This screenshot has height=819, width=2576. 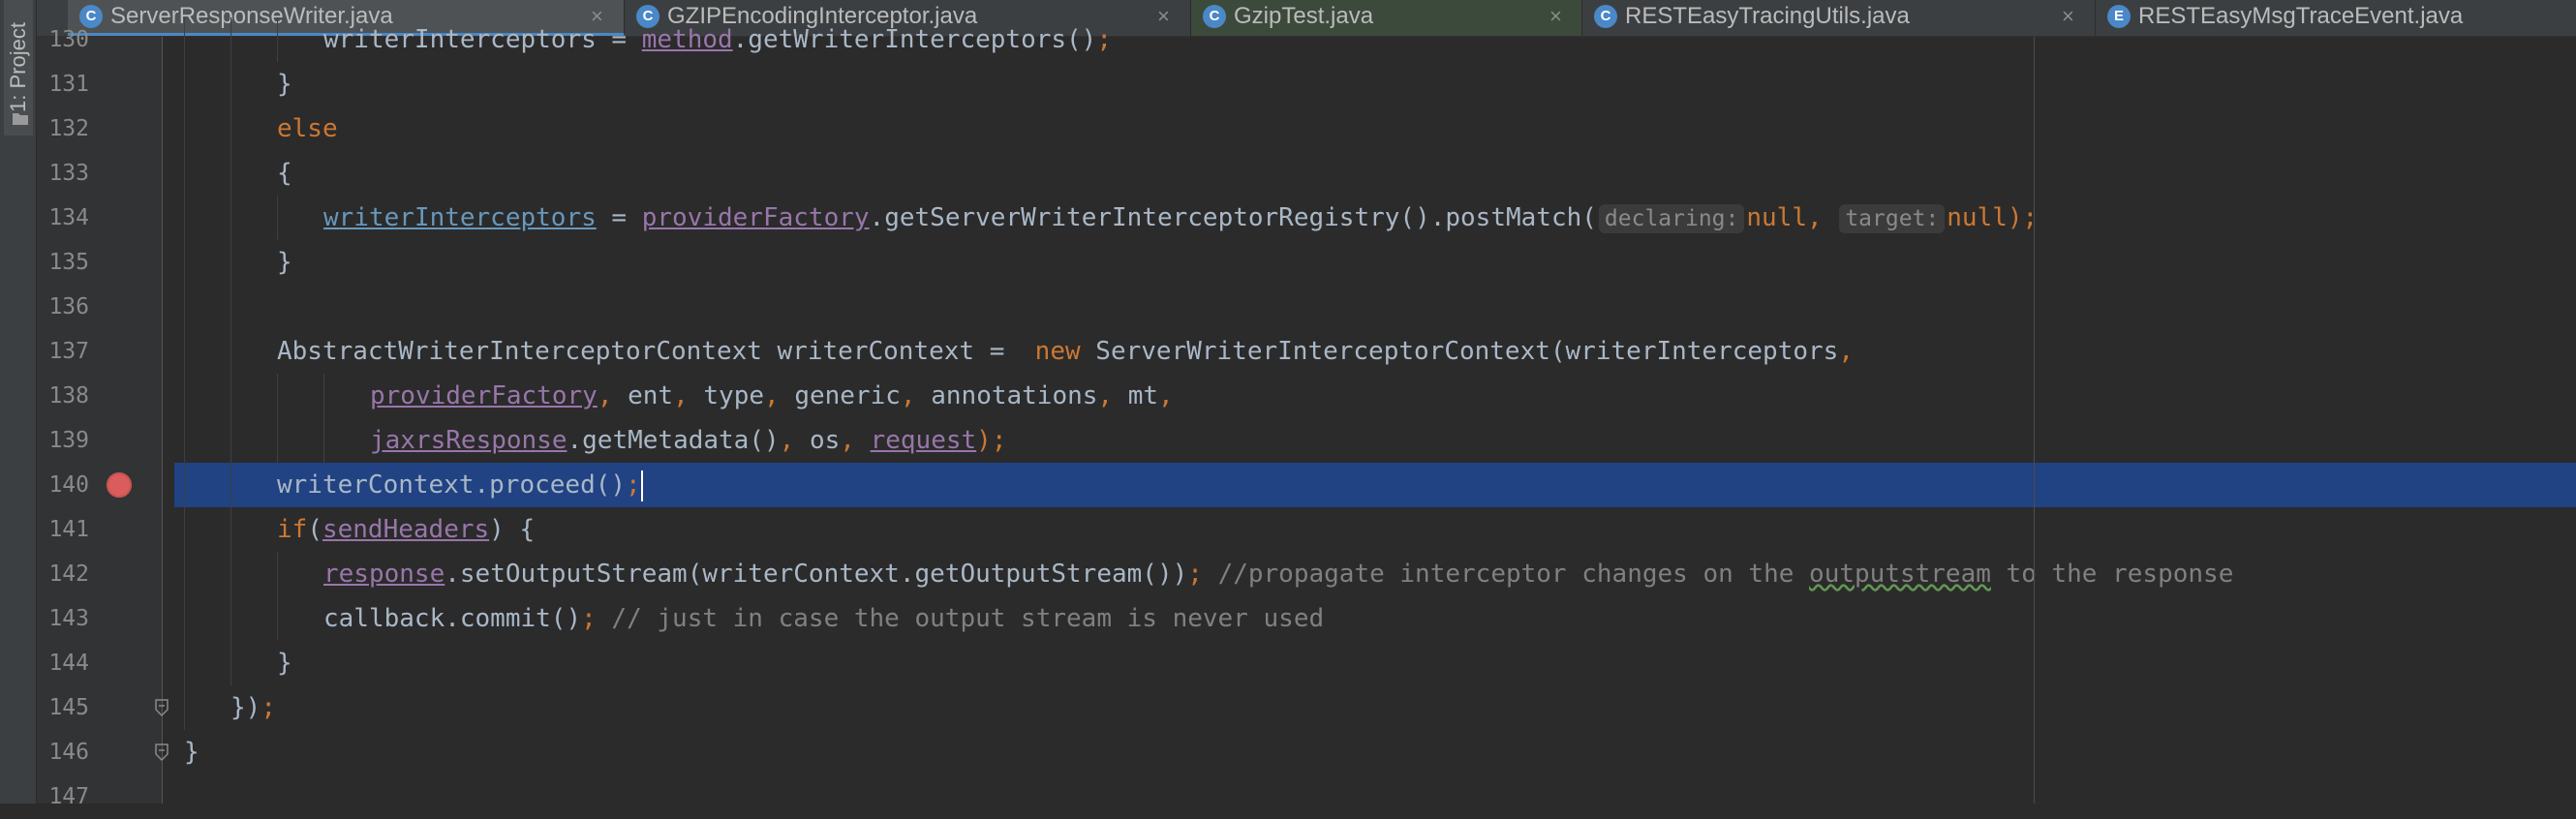 I want to click on code-token: =, so click(x=619, y=218).